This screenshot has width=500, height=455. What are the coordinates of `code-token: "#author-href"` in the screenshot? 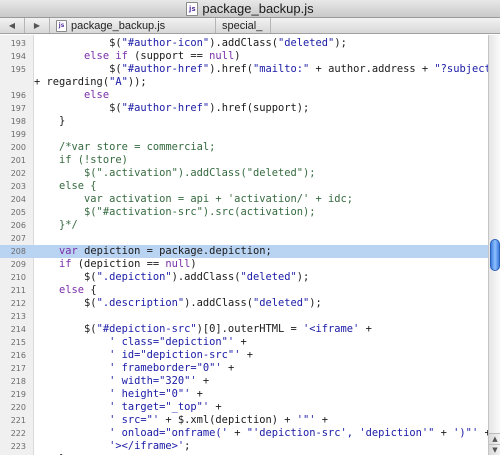 It's located at (165, 108).